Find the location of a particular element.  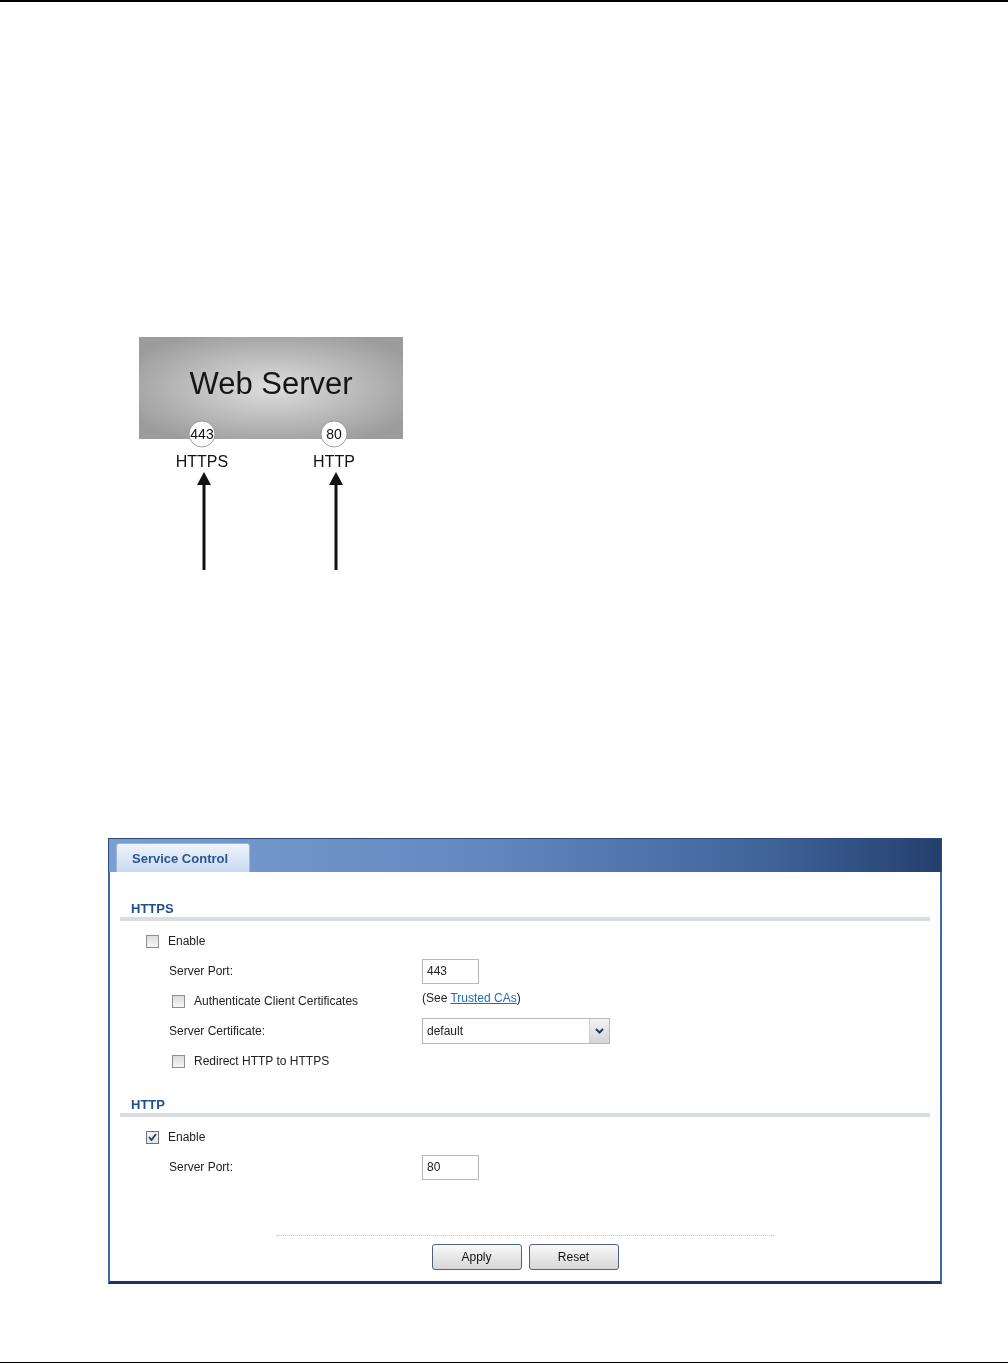

action-button: Reset is located at coordinates (573, 1257).